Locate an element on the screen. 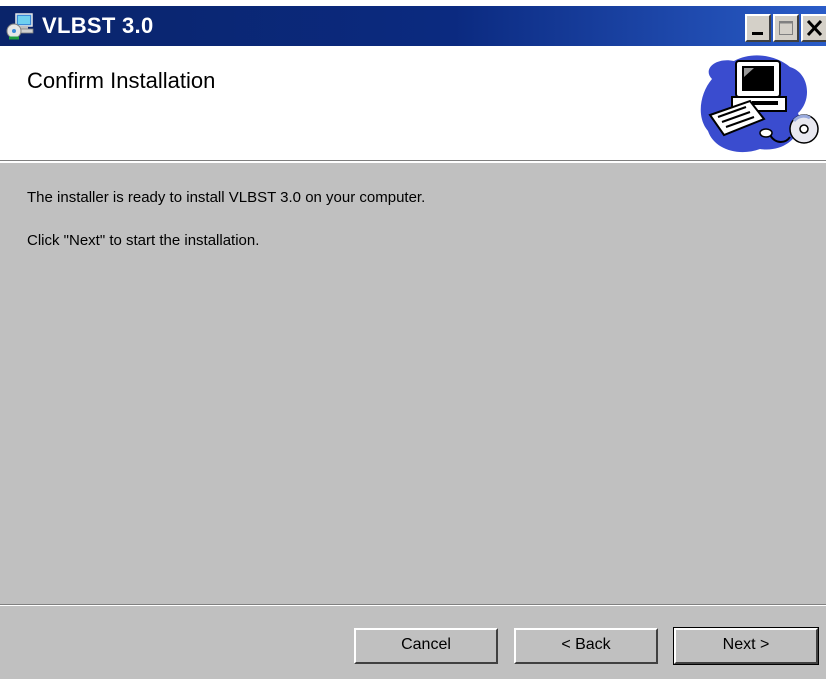 The height and width of the screenshot is (679, 826). back-button: < Back is located at coordinates (586, 646).